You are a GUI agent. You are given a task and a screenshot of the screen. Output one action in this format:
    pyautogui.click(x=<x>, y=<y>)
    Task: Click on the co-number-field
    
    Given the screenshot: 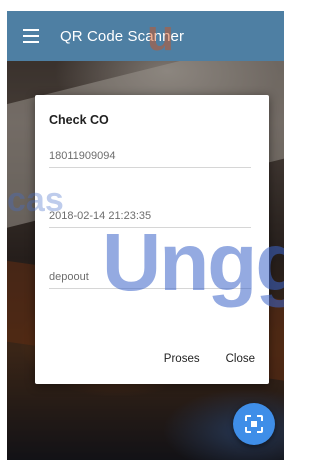 What is the action you would take?
    pyautogui.click(x=150, y=156)
    